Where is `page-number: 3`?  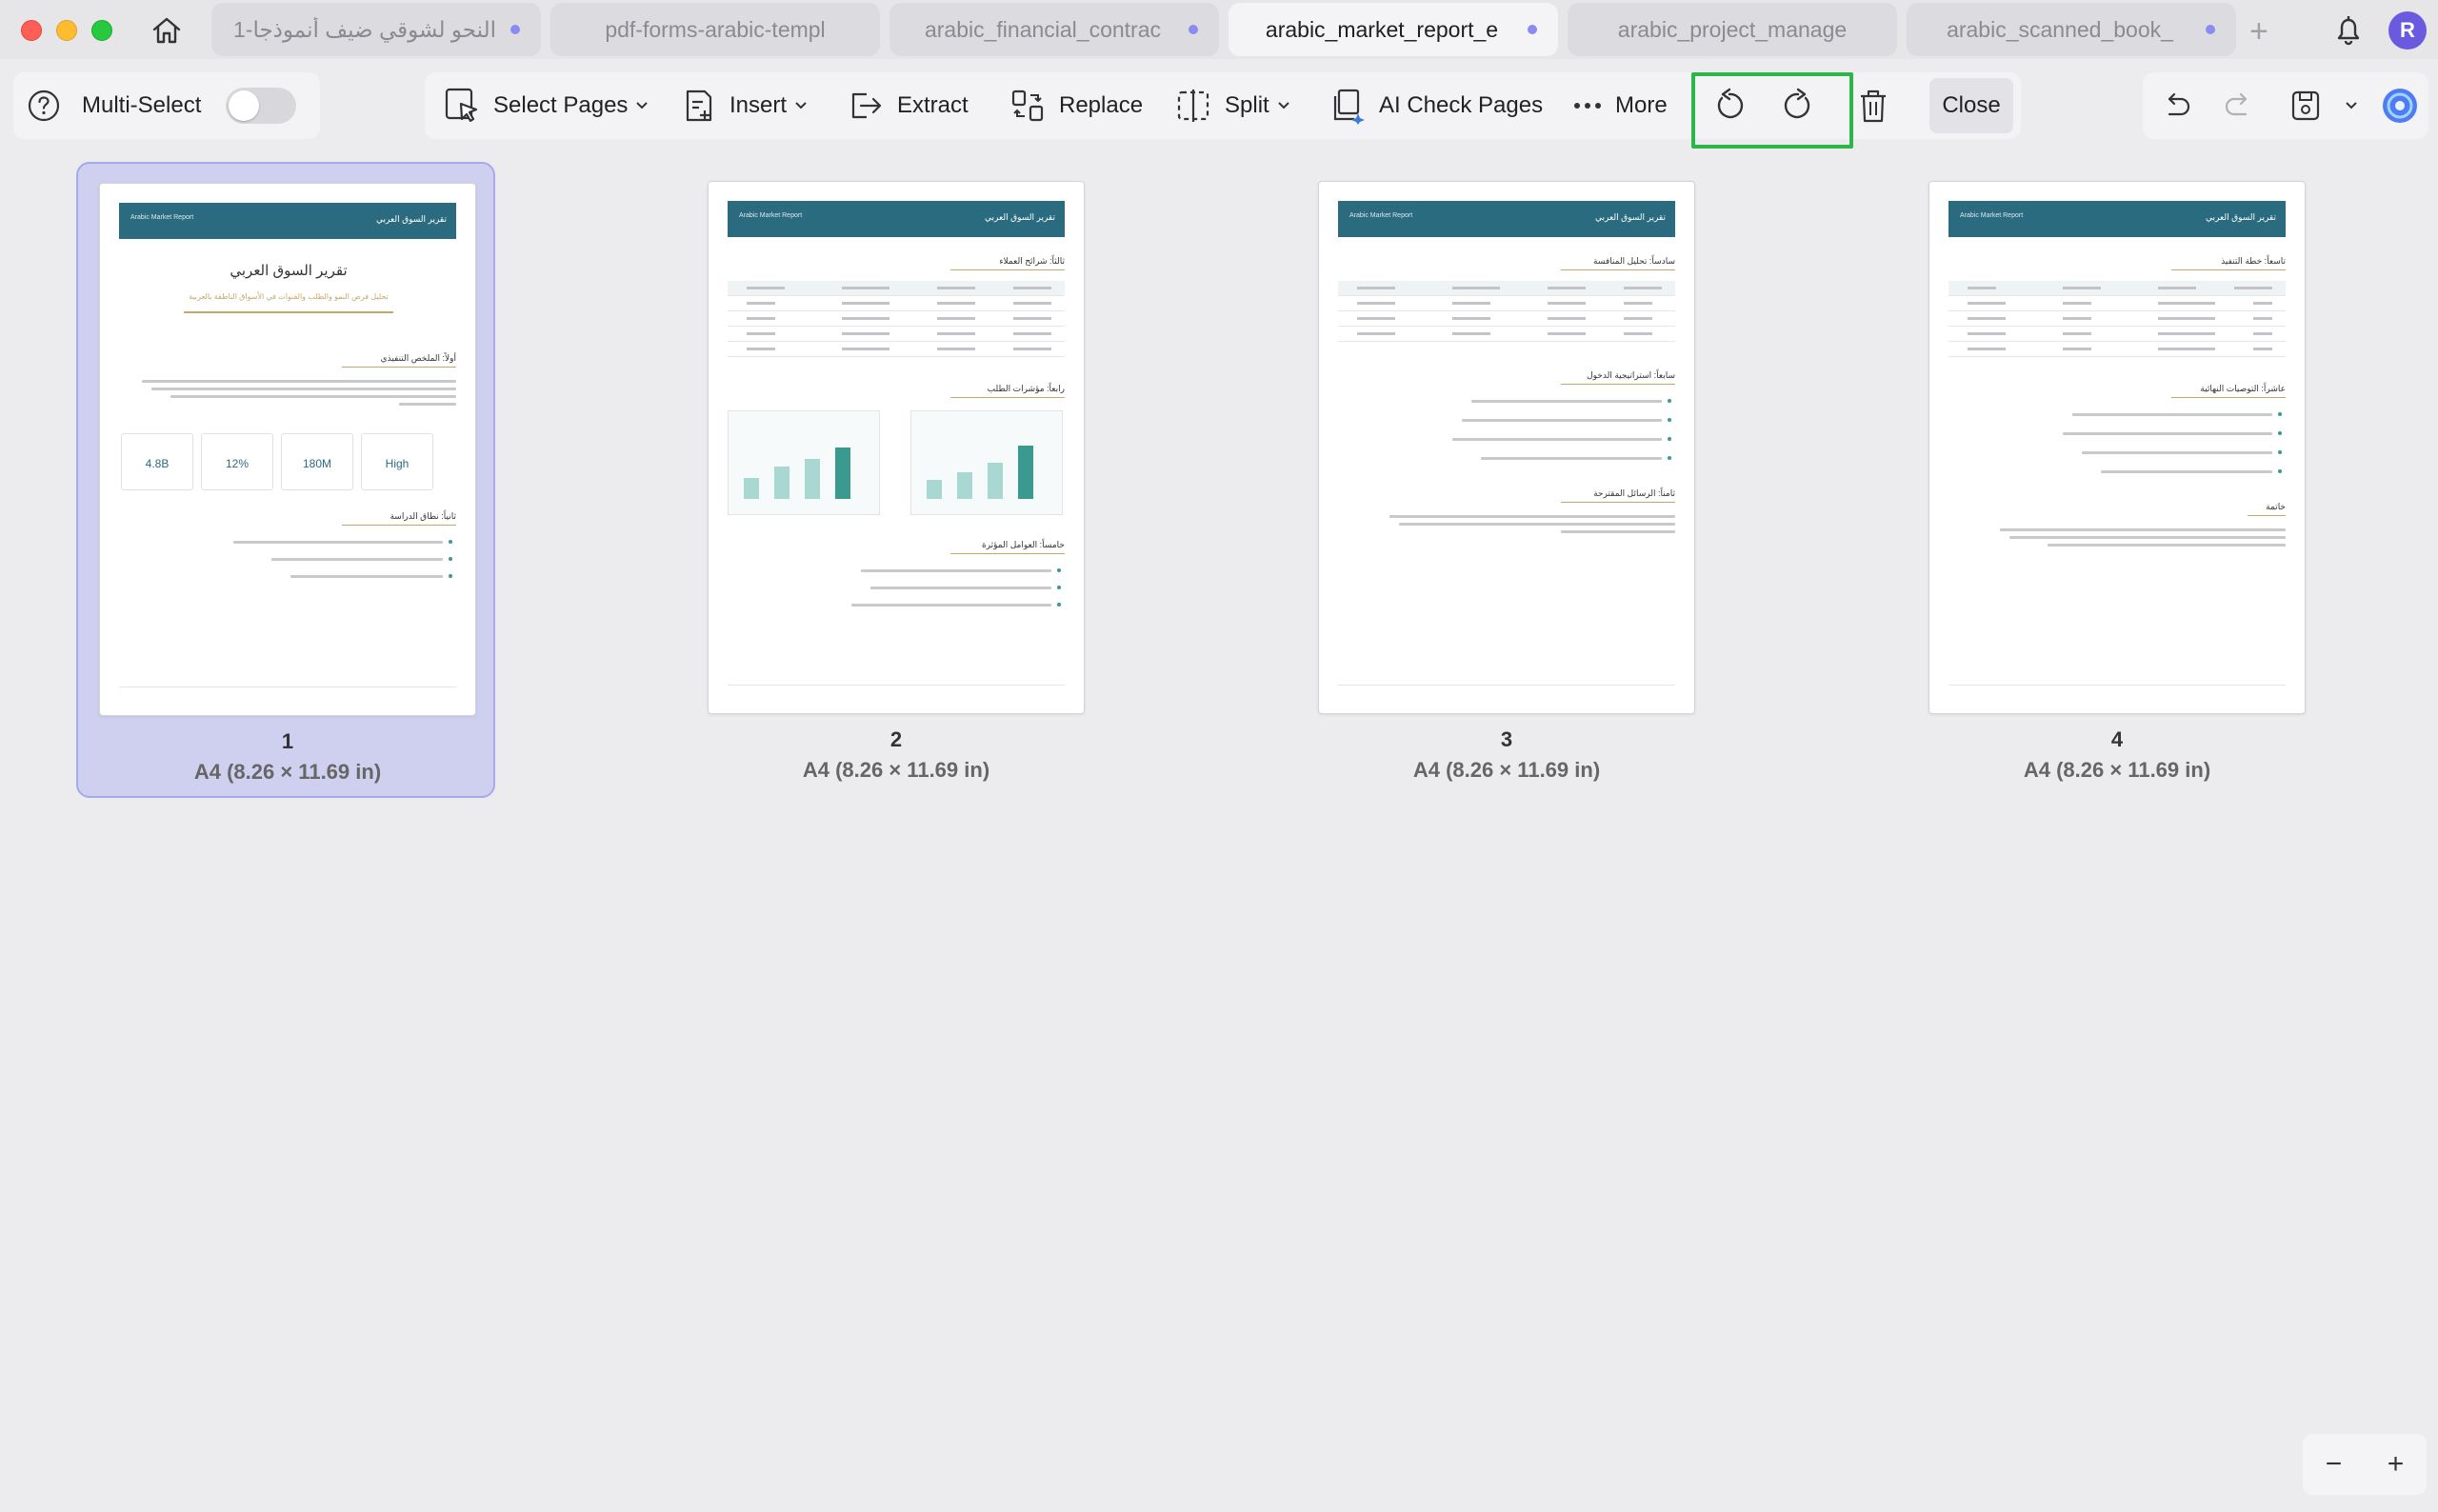 page-number: 3 is located at coordinates (1506, 739).